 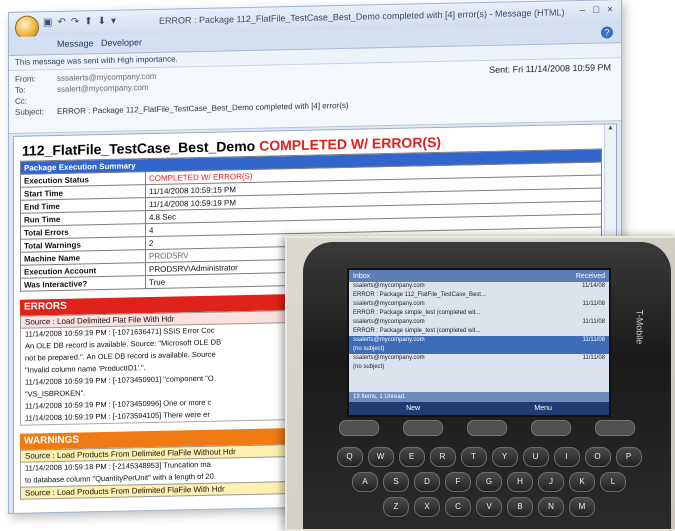 I want to click on key: C, so click(x=458, y=507).